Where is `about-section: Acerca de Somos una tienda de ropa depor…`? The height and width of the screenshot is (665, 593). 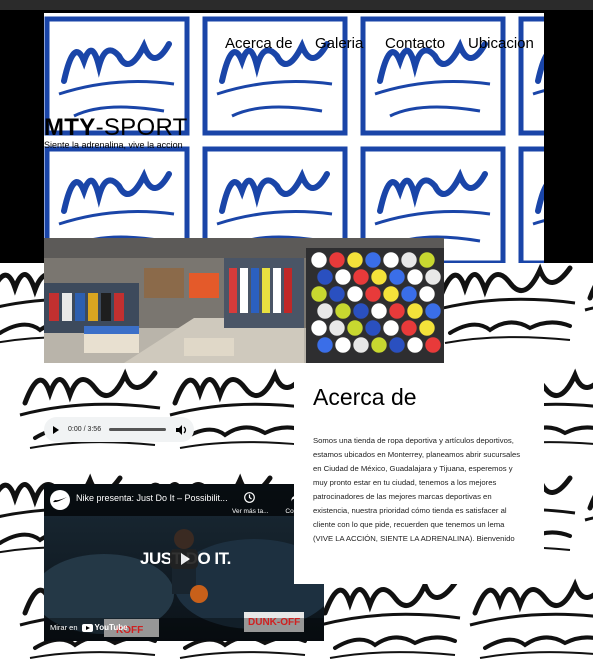 about-section: Acerca de Somos una tienda de ropa depor… is located at coordinates (419, 474).